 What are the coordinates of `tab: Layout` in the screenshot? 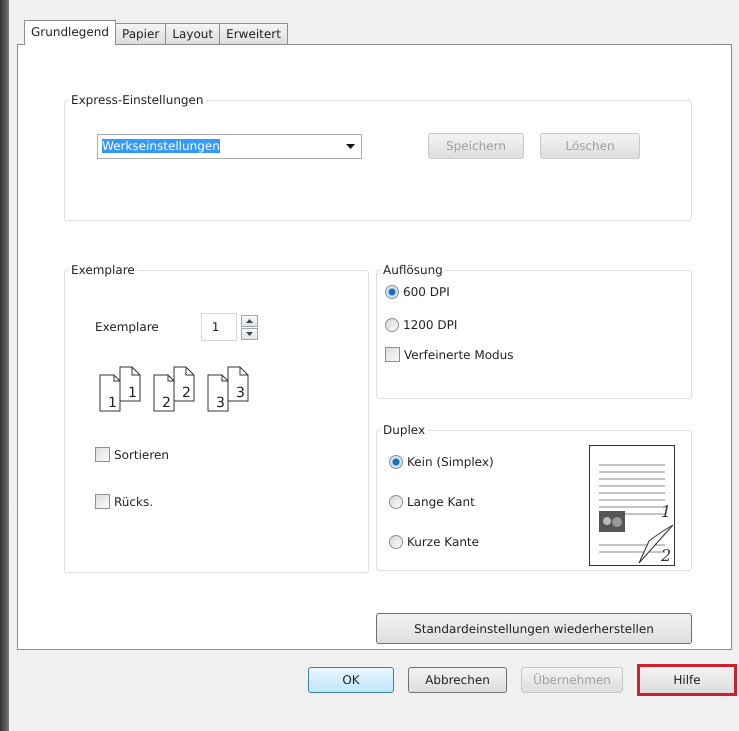 It's located at (192, 34).